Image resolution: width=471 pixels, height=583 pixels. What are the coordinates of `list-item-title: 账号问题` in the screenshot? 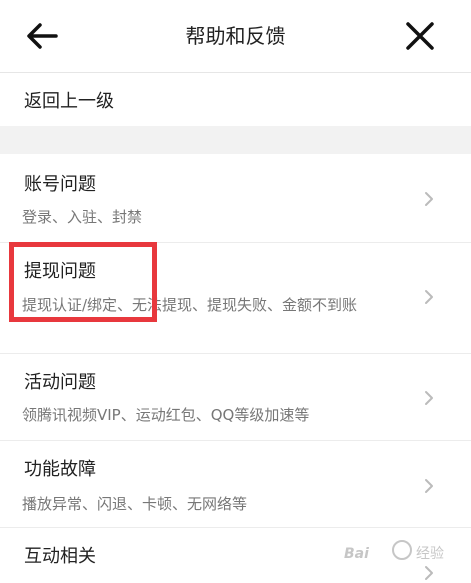 It's located at (60, 184).